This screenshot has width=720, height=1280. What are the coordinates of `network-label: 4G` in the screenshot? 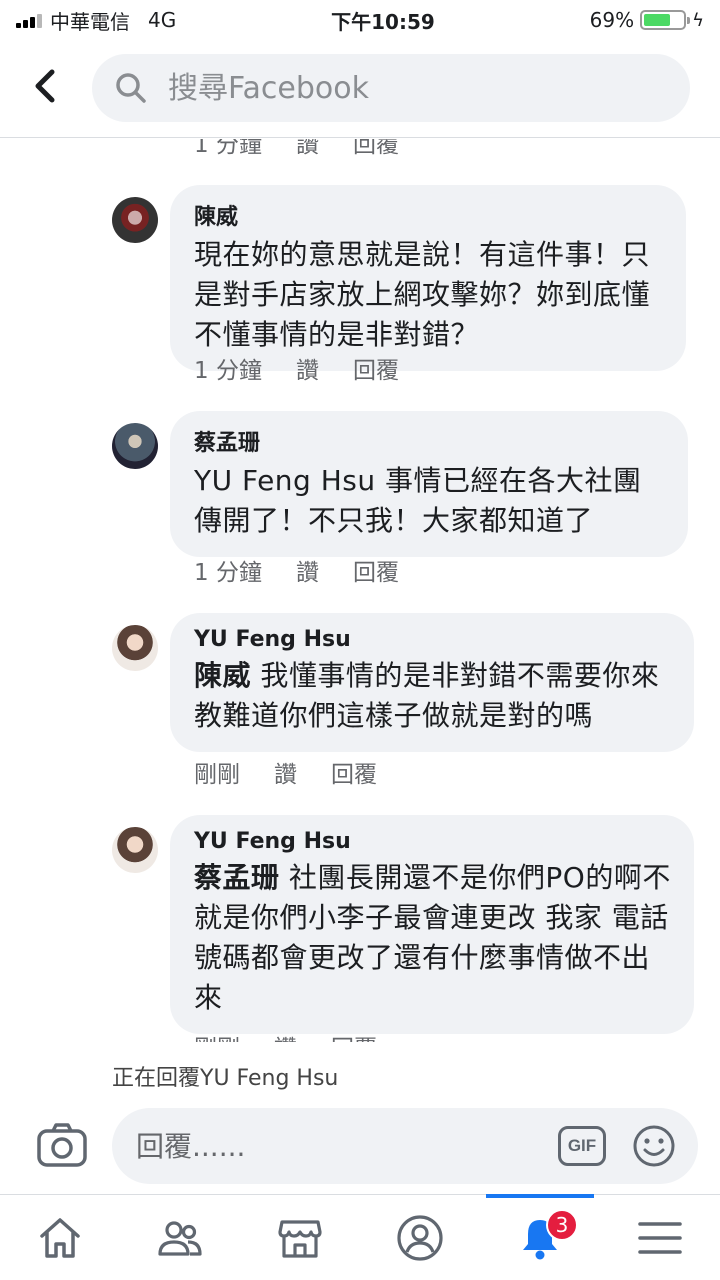 It's located at (162, 20).